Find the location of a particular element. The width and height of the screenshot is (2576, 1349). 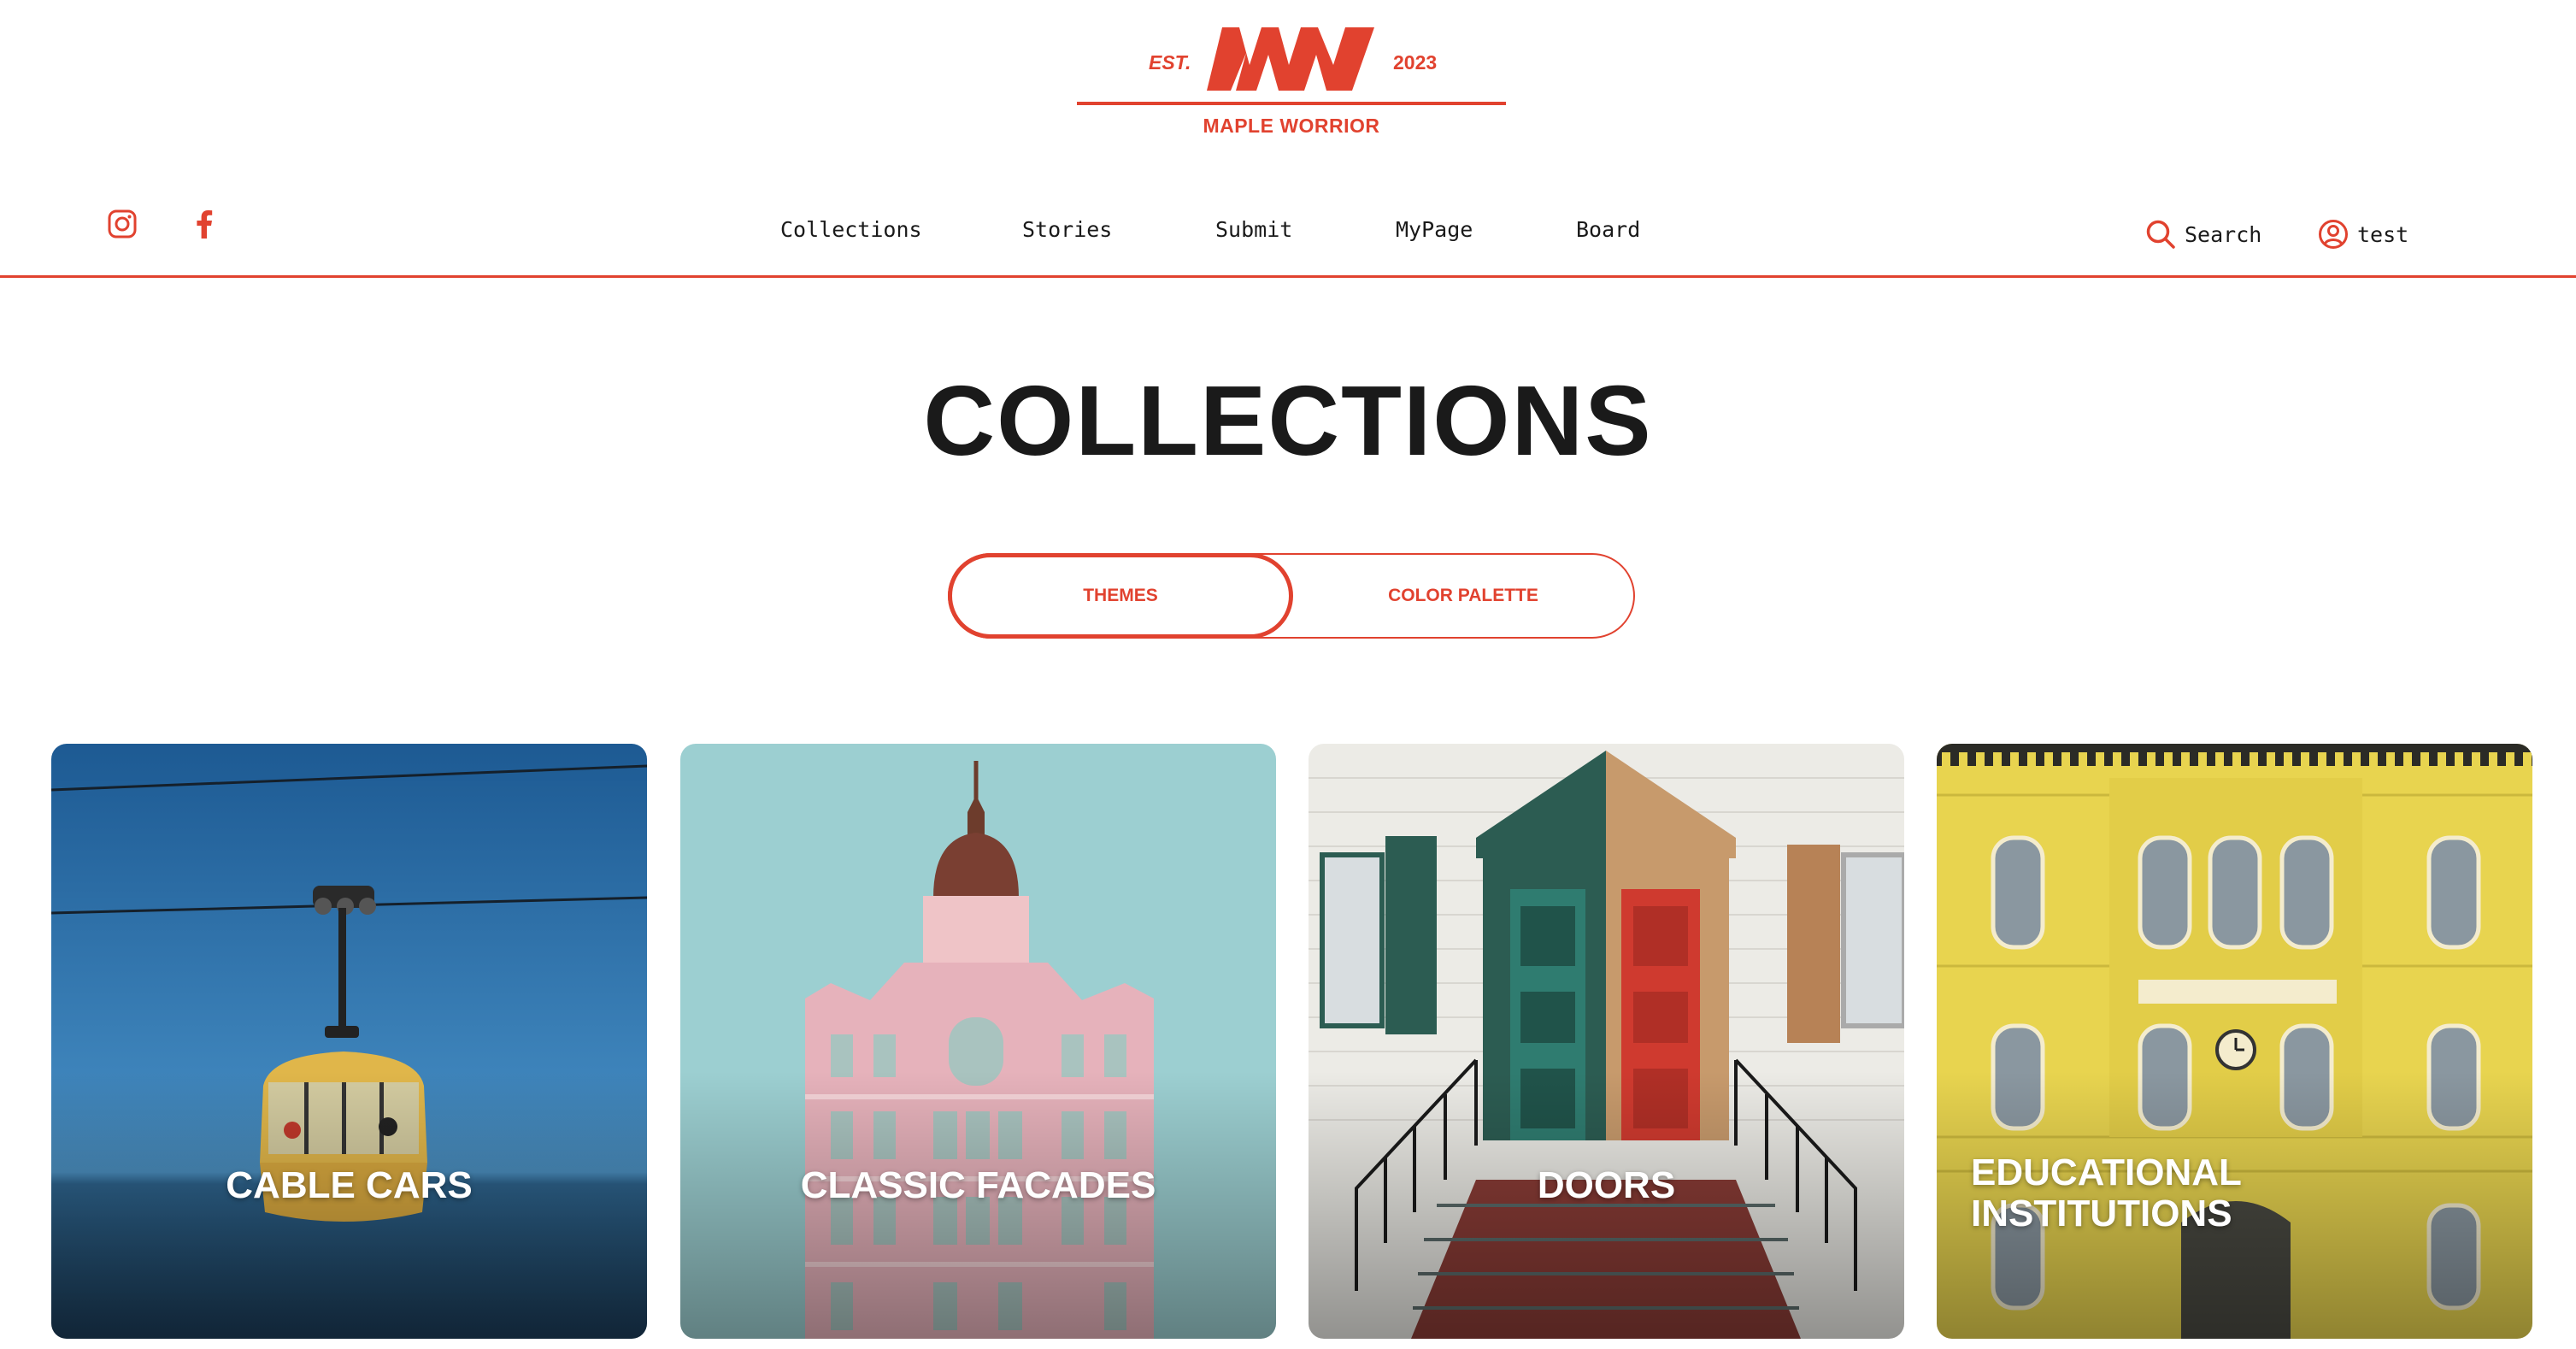

search-button: Search is located at coordinates (2203, 234).